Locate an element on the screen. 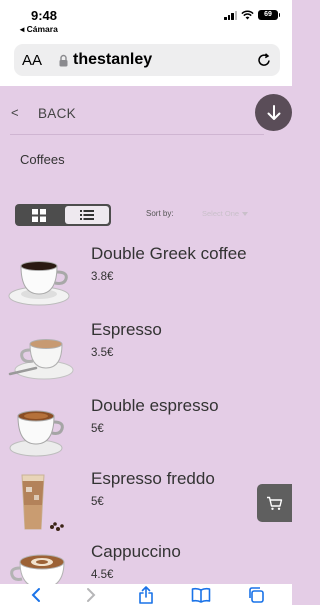 Image resolution: width=320 pixels, height=605 pixels. cappuccino-image is located at coordinates (37, 569).